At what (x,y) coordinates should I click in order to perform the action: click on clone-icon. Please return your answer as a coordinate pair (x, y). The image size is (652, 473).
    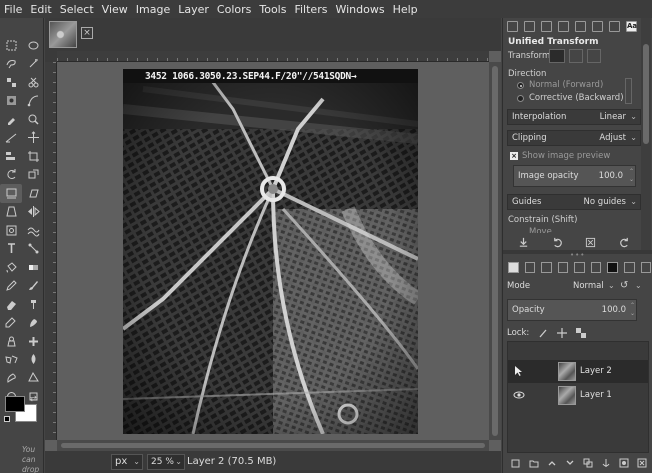
    Looking at the image, I should click on (11, 341).